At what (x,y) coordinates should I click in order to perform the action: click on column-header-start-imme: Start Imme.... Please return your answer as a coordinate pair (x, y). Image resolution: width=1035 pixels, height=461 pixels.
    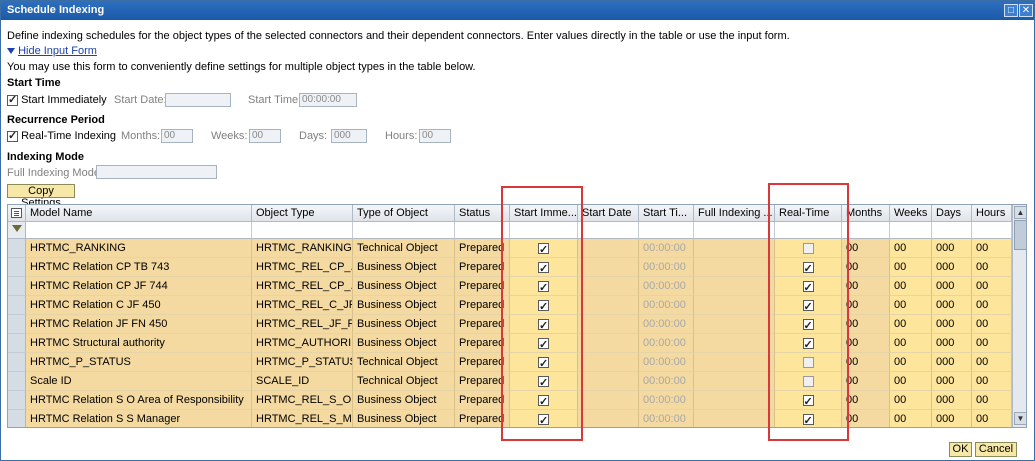
    Looking at the image, I should click on (544, 213).